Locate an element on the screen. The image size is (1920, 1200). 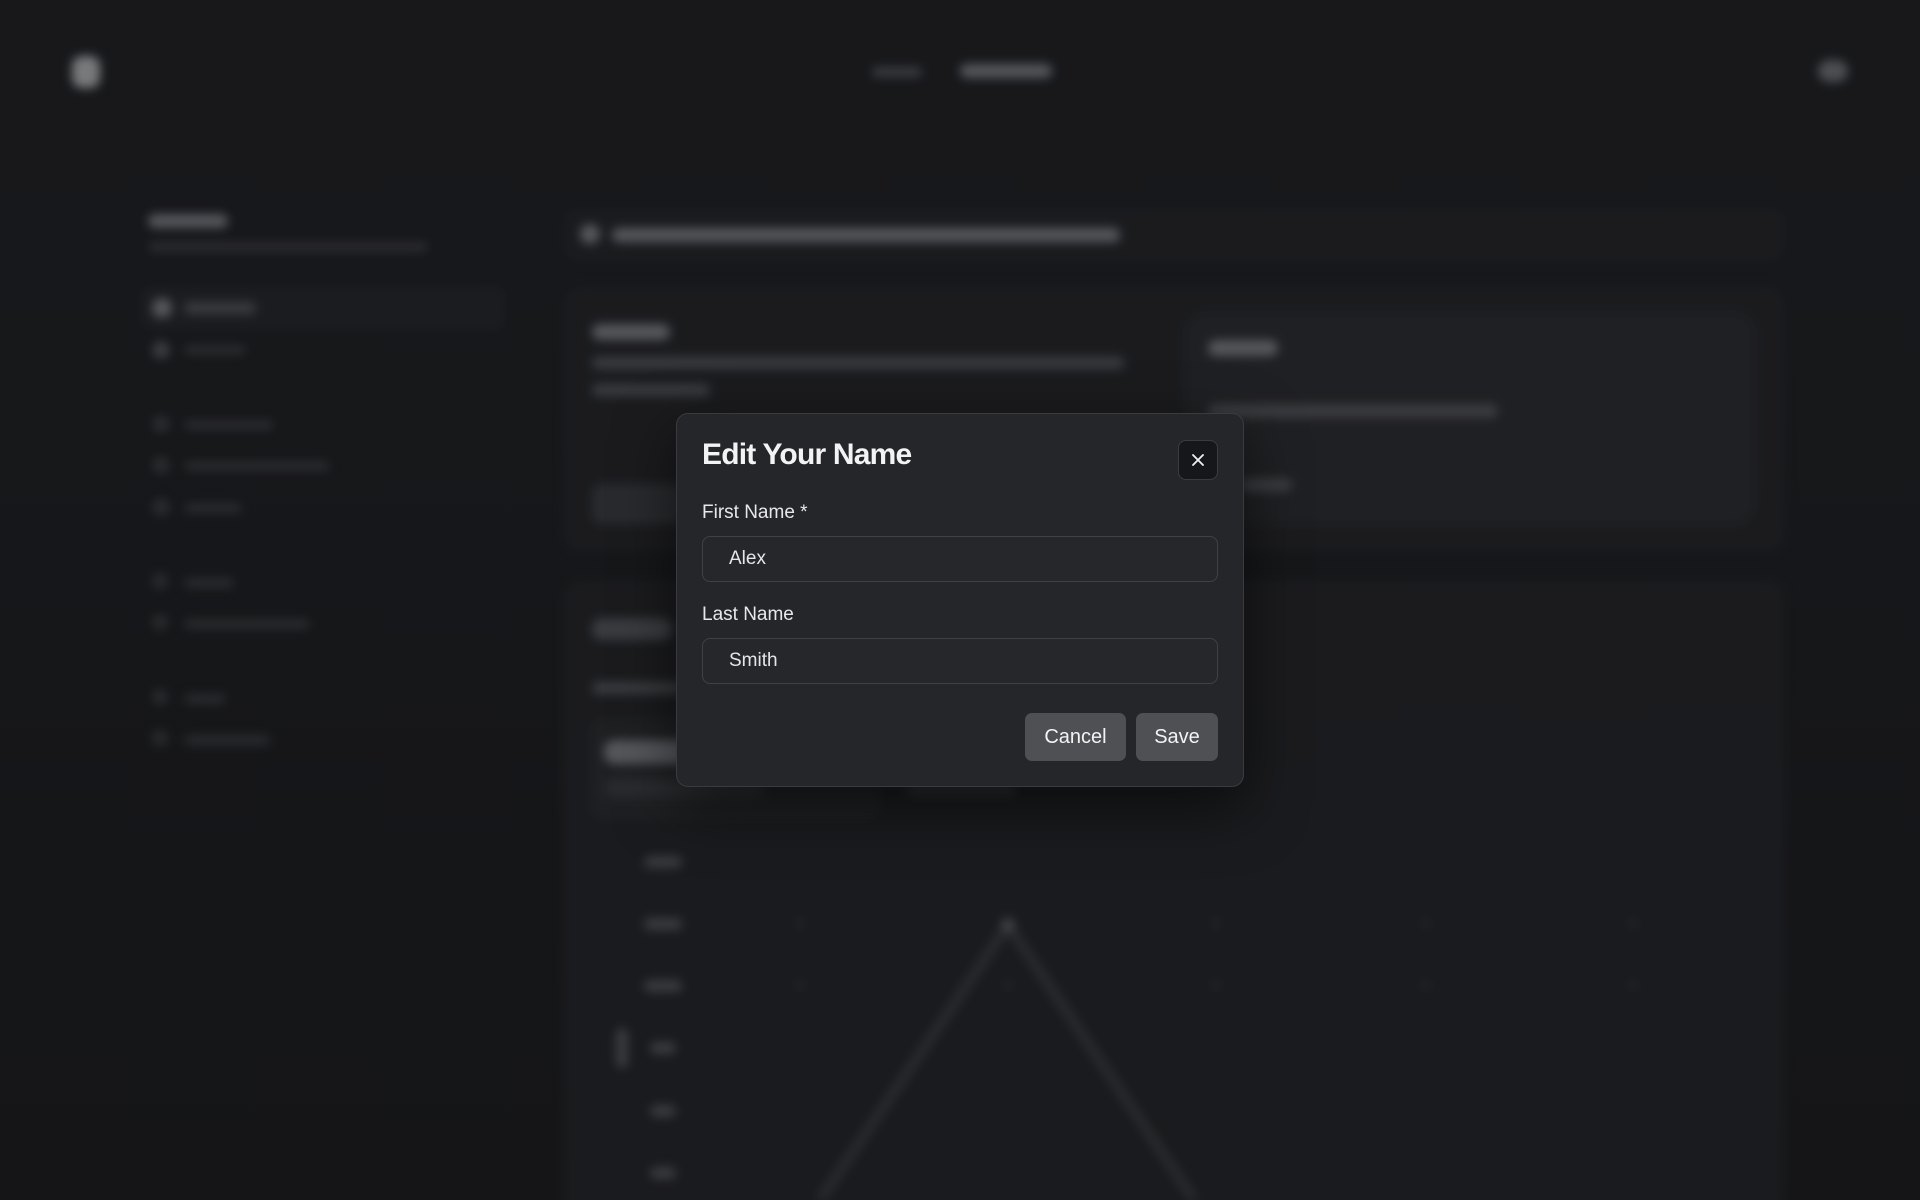
first-name-label: First Name * is located at coordinates (755, 512).